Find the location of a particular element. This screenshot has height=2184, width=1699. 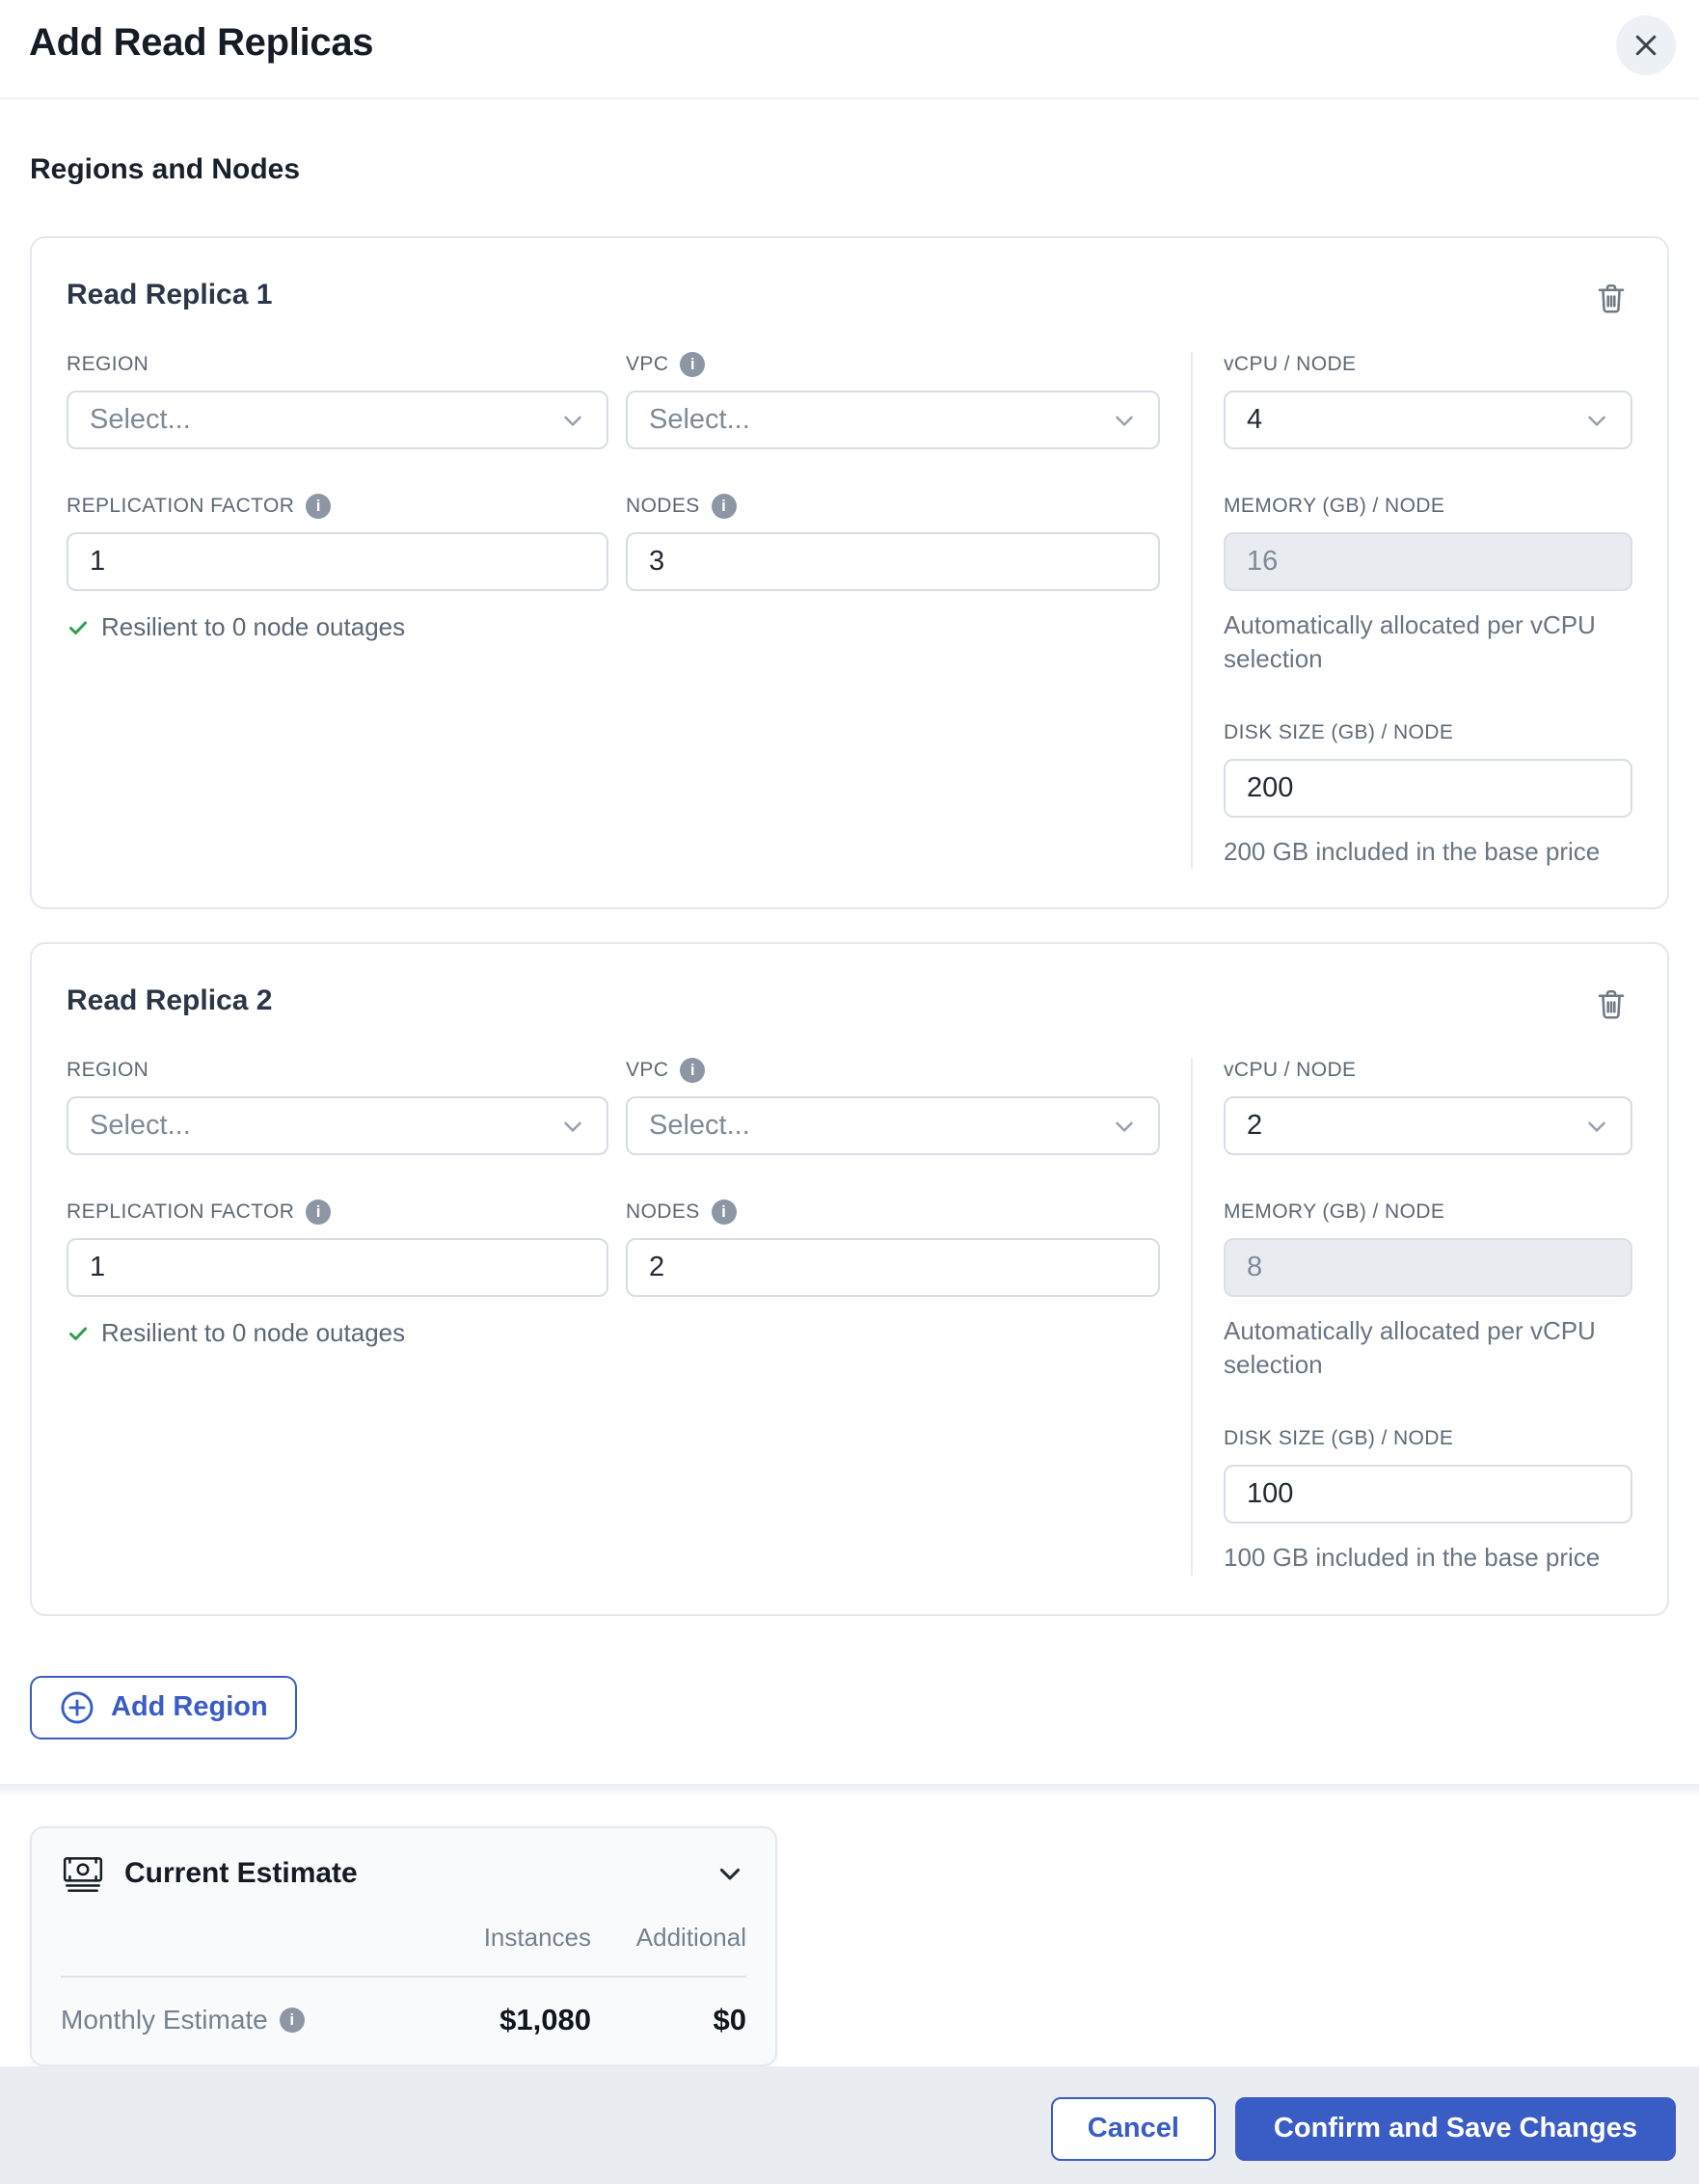

page-title: Add Read Replicas is located at coordinates (201, 43).